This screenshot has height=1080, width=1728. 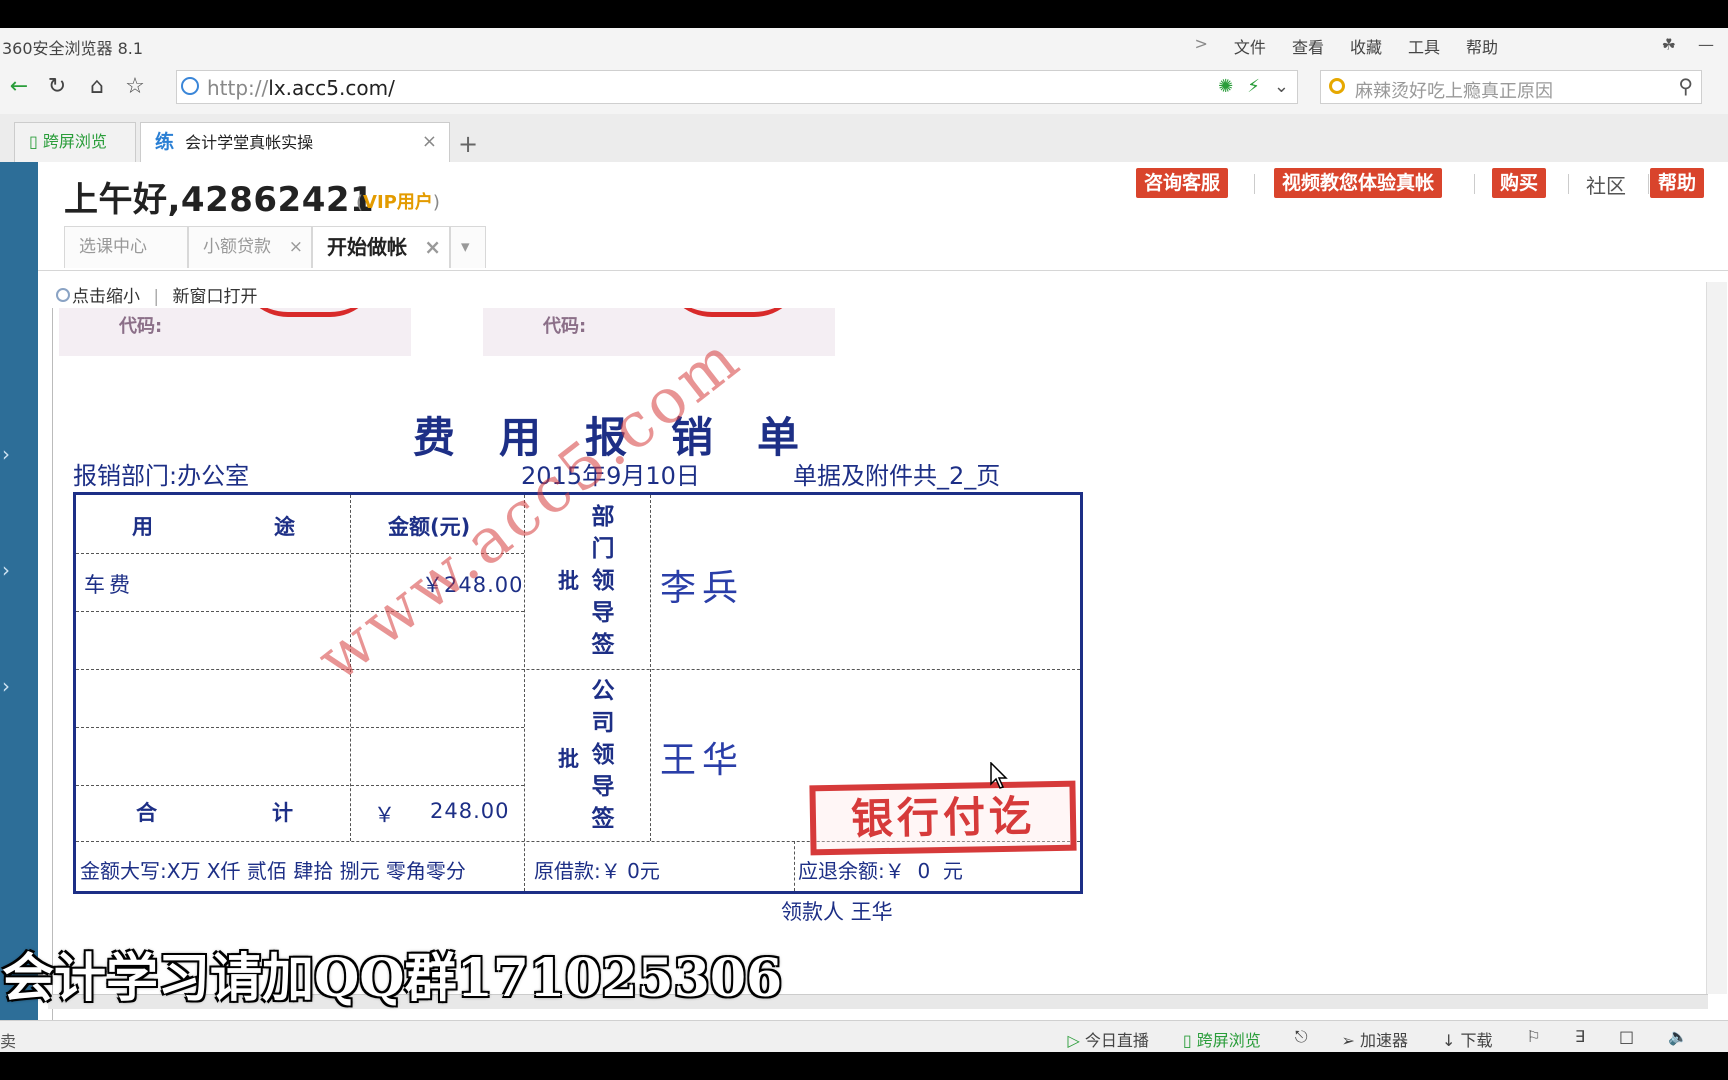 I want to click on chevron-down-icon: ⌄, so click(x=1281, y=86).